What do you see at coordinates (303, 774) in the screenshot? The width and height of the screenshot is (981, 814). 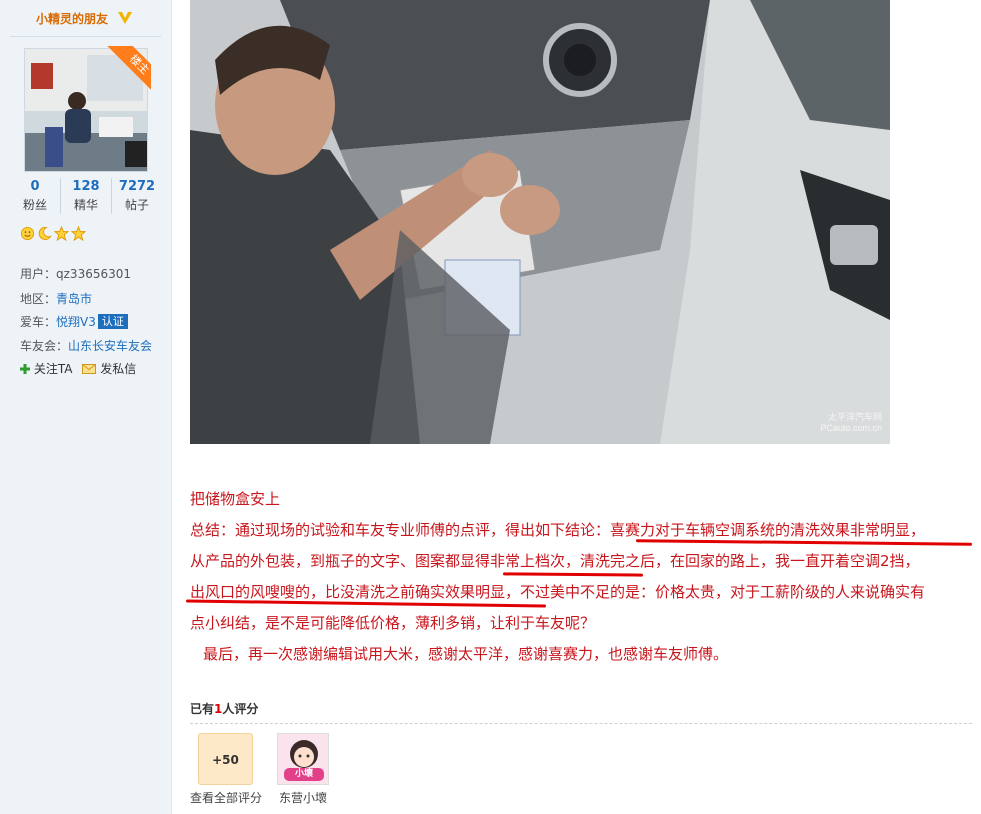 I see `rater-avatar-text: 小壞` at bounding box center [303, 774].